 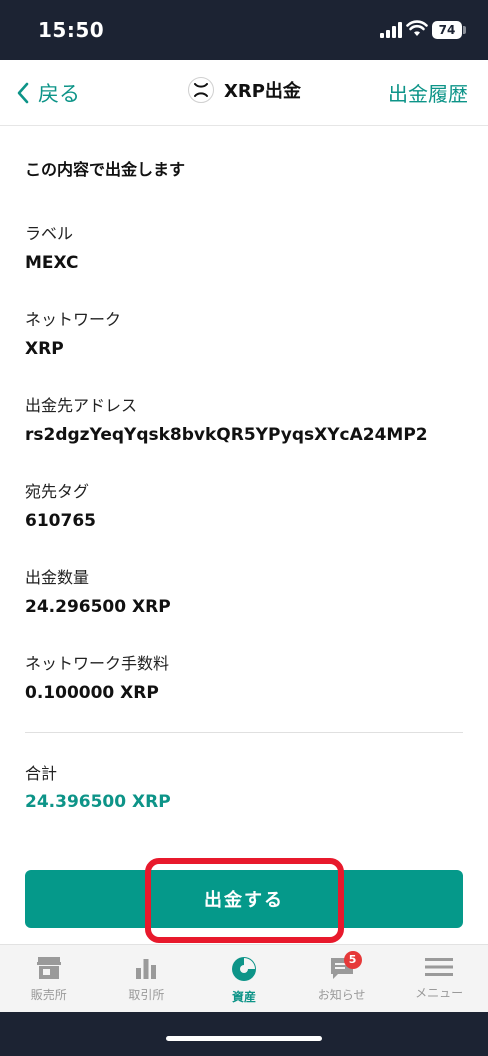 I want to click on amount-label: 出金数量, so click(x=57, y=577).